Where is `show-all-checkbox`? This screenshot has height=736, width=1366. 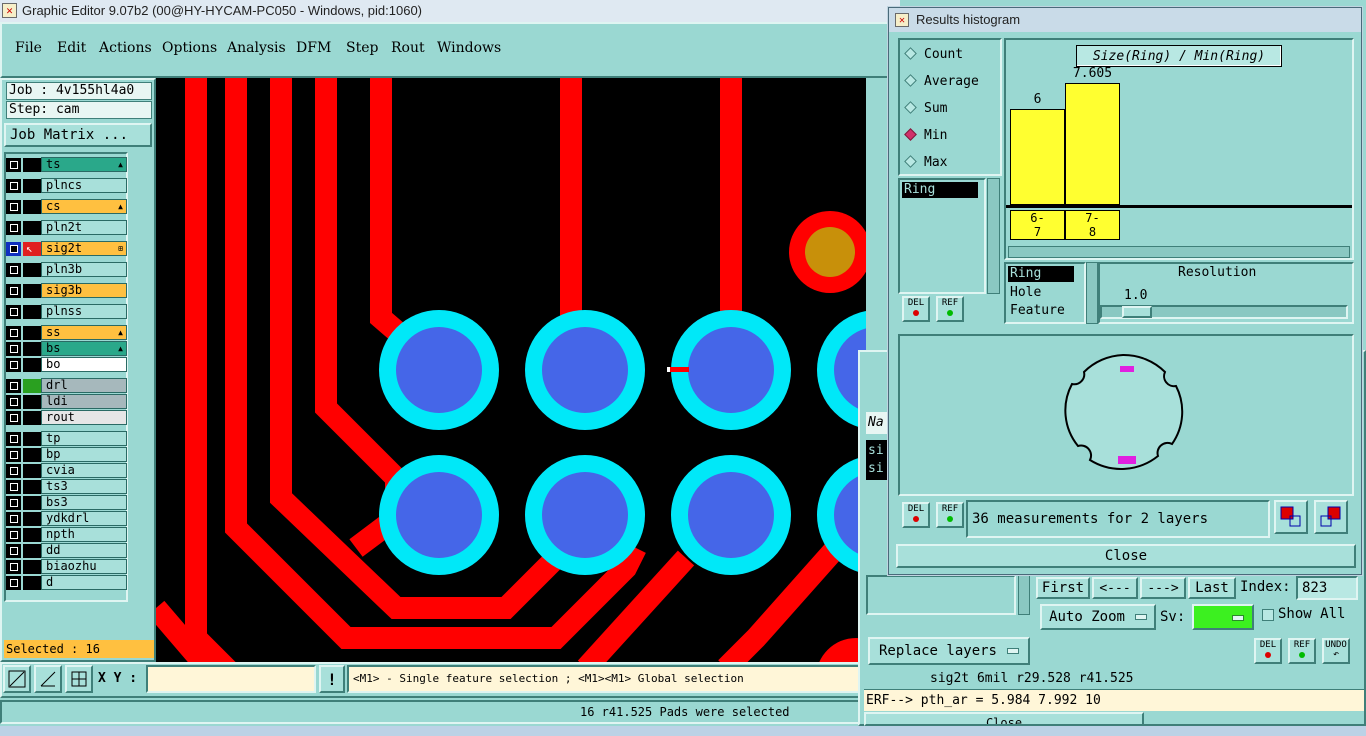 show-all-checkbox is located at coordinates (1268, 615).